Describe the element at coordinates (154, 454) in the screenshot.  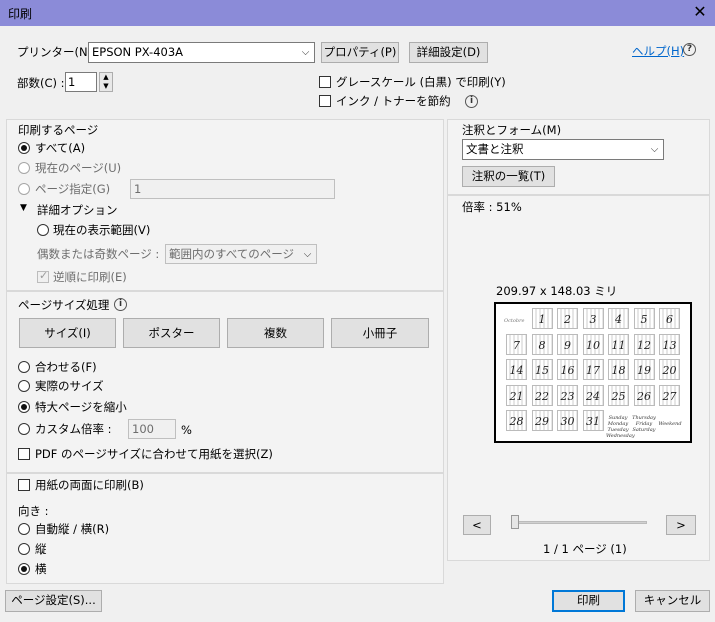
I see `pdf-paper-label: PDF のページサイズに合わせて用紙を選択(Z)` at that location.